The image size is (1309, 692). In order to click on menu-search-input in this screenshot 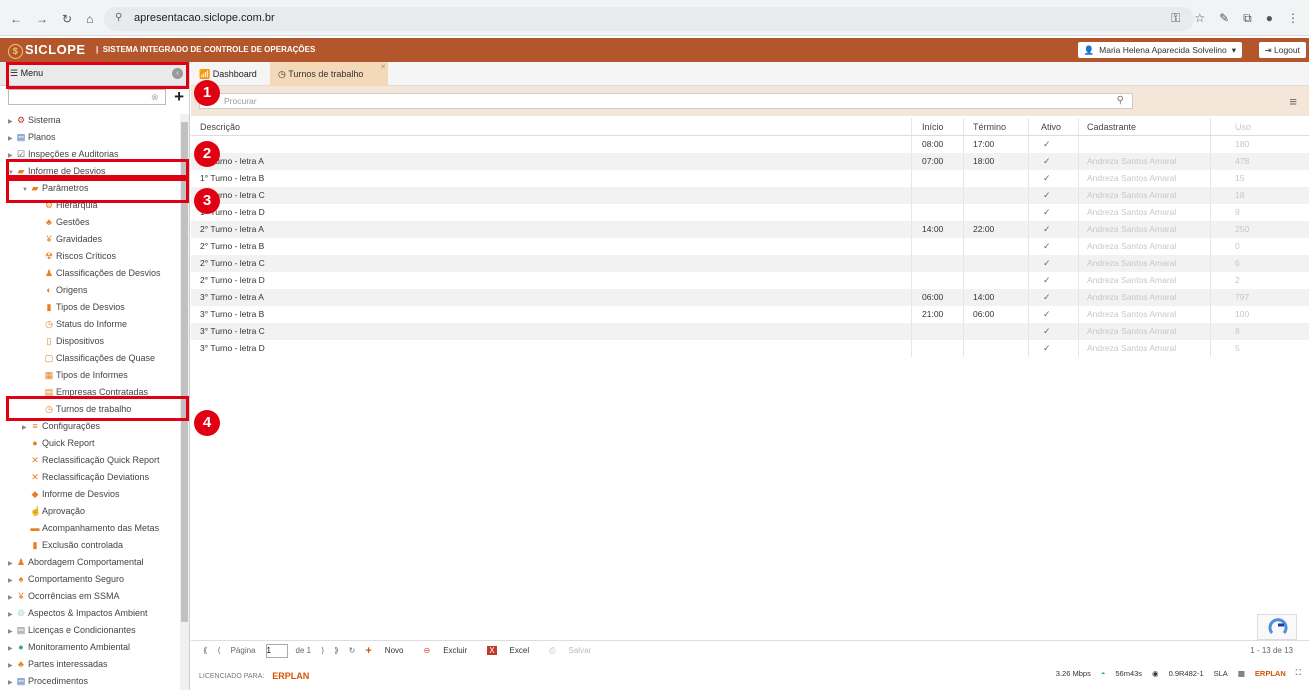, I will do `click(87, 97)`.